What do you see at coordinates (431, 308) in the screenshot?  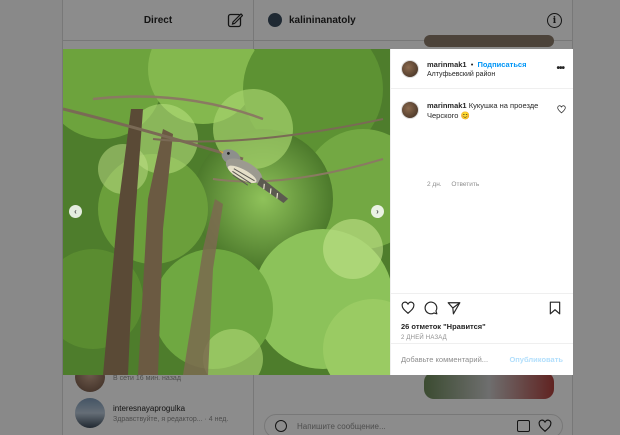 I see `comment-icon` at bounding box center [431, 308].